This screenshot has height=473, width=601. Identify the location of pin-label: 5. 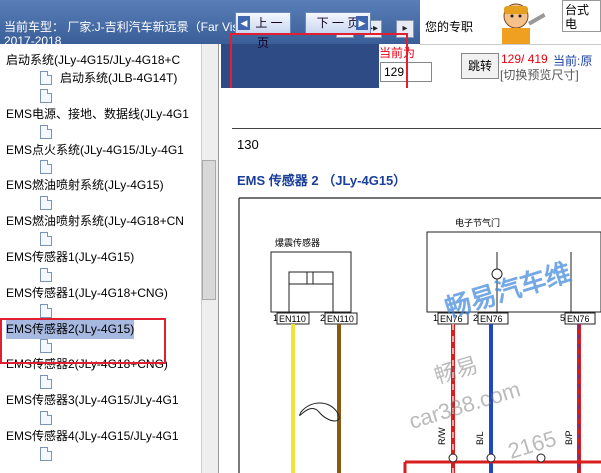
(562, 318).